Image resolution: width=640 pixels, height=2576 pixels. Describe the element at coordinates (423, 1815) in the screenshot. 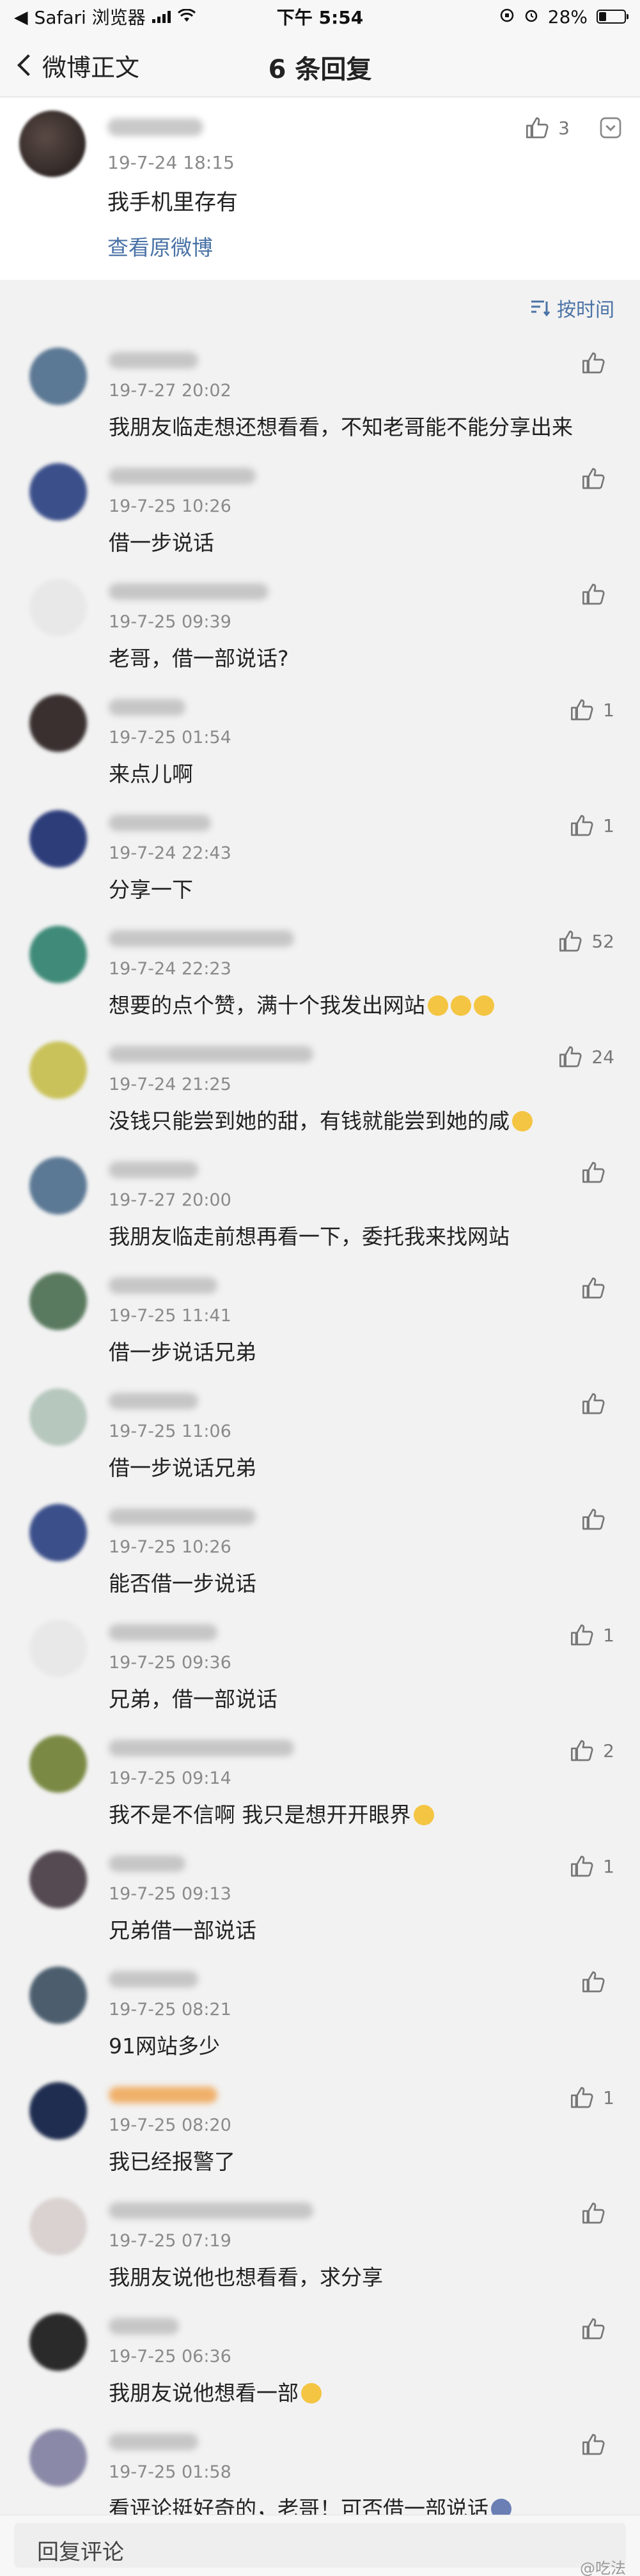

I see `emoji-icon` at that location.